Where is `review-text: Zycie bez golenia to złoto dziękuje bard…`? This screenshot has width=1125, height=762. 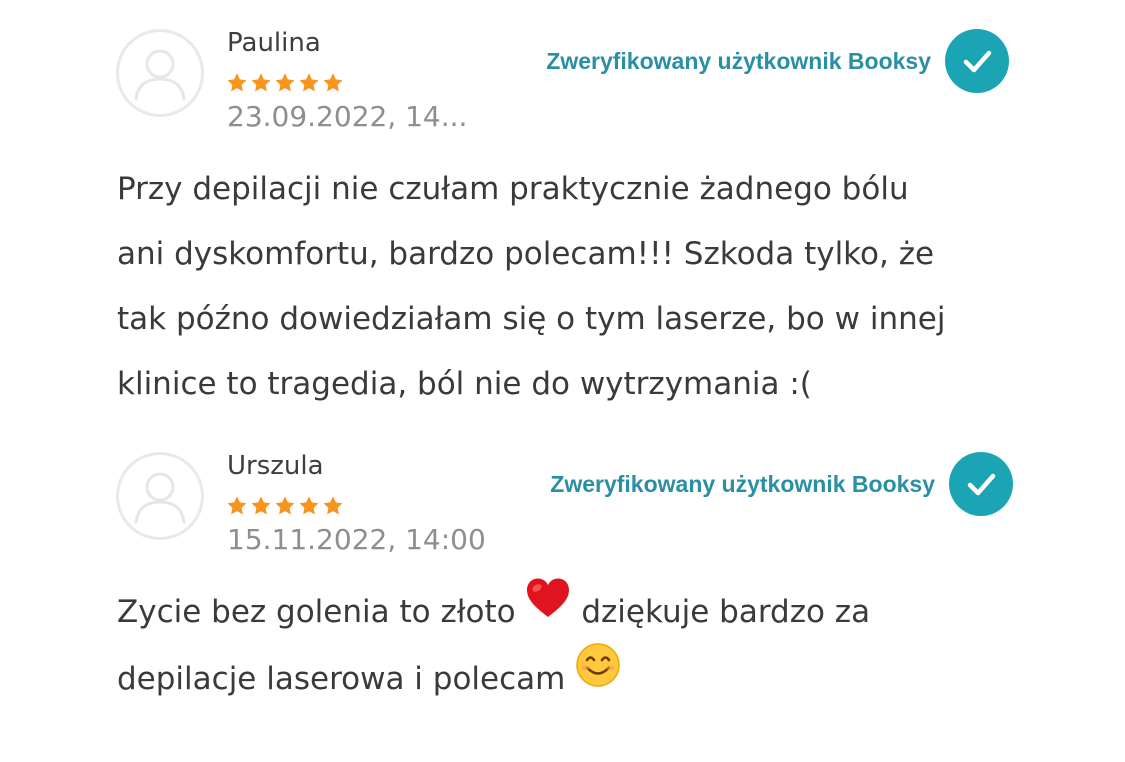
review-text: Zycie bez golenia to złoto dziękuje bard… is located at coordinates (577, 646).